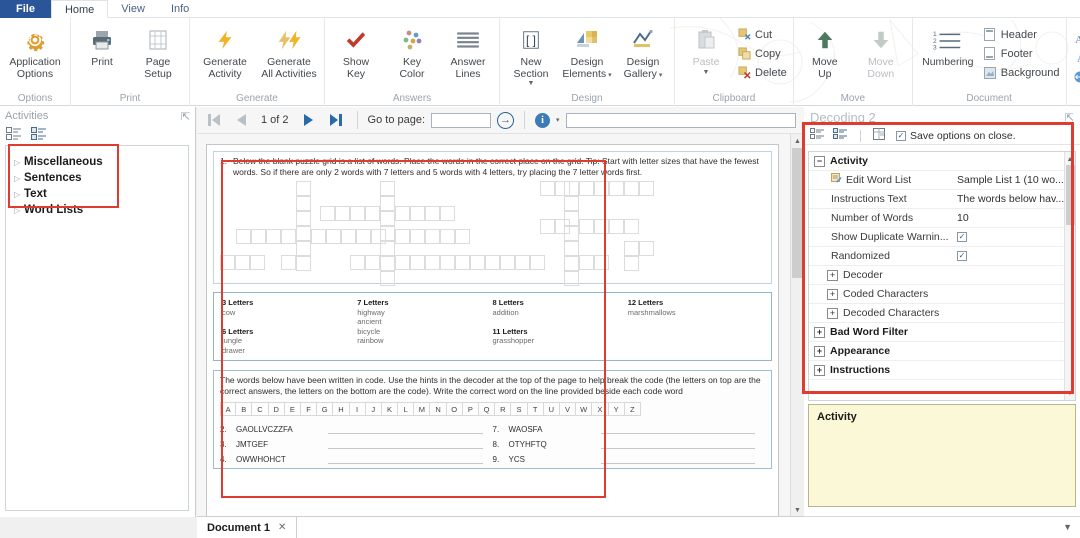 The image size is (1080, 538). Describe the element at coordinates (531, 83) in the screenshot. I see `new-section-dropdown-icon: ▼` at that location.